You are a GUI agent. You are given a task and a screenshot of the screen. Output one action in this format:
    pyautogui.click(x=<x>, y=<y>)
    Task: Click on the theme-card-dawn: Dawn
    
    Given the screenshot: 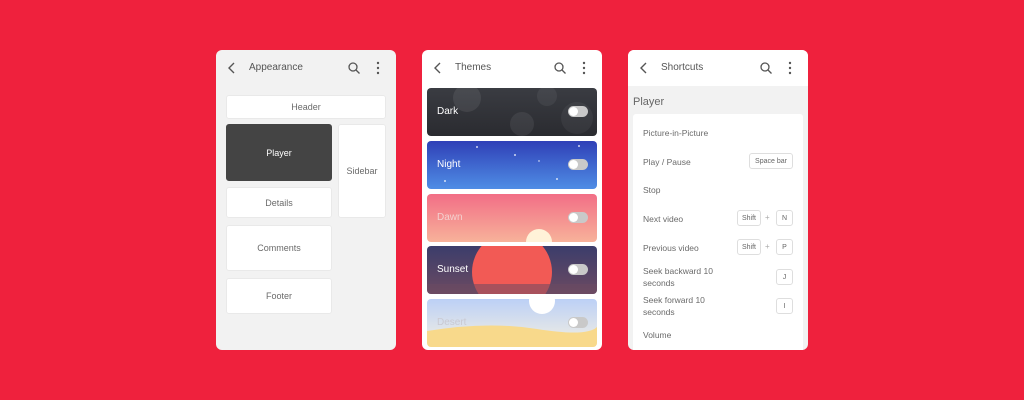 What is the action you would take?
    pyautogui.click(x=512, y=218)
    